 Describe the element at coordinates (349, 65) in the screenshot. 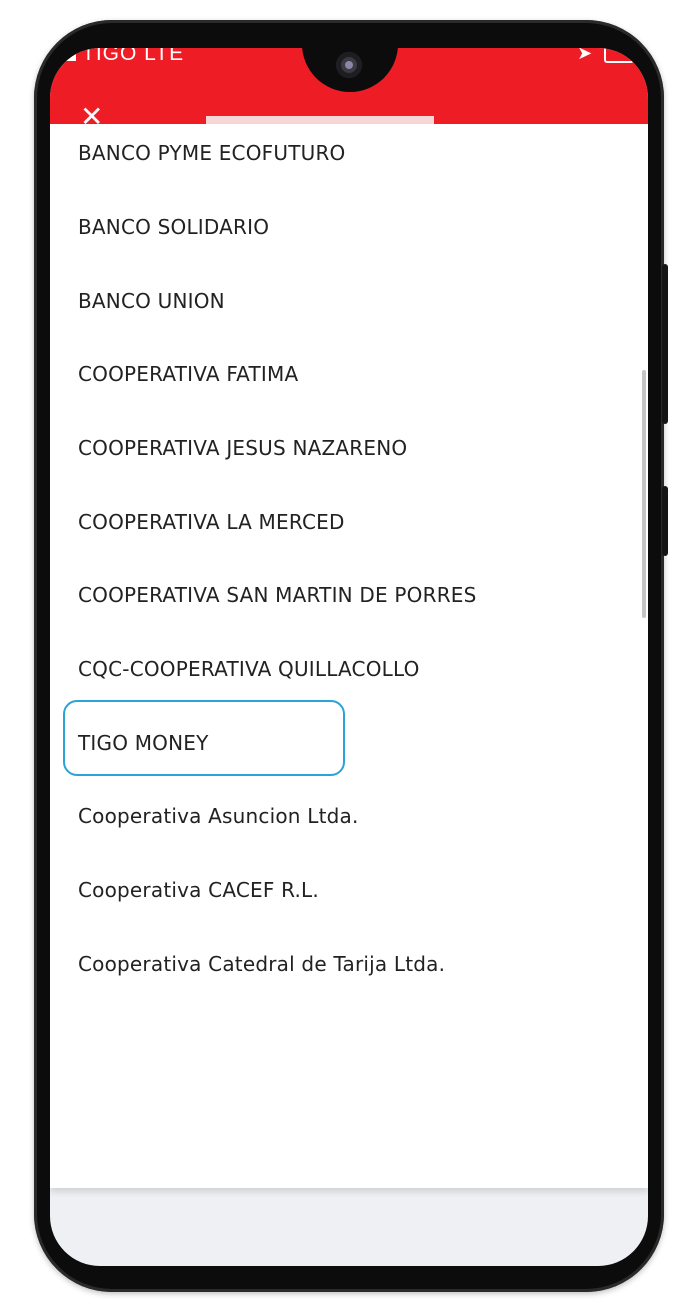

I see `front-camera` at that location.